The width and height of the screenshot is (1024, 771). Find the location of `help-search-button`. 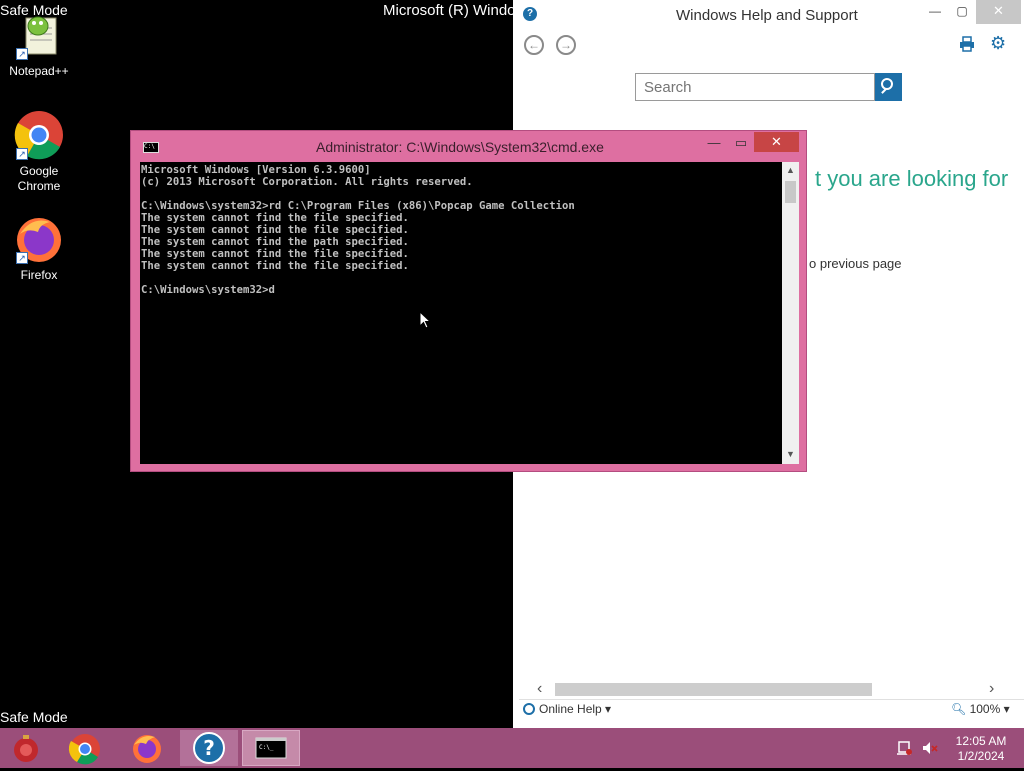

help-search-button is located at coordinates (888, 87).